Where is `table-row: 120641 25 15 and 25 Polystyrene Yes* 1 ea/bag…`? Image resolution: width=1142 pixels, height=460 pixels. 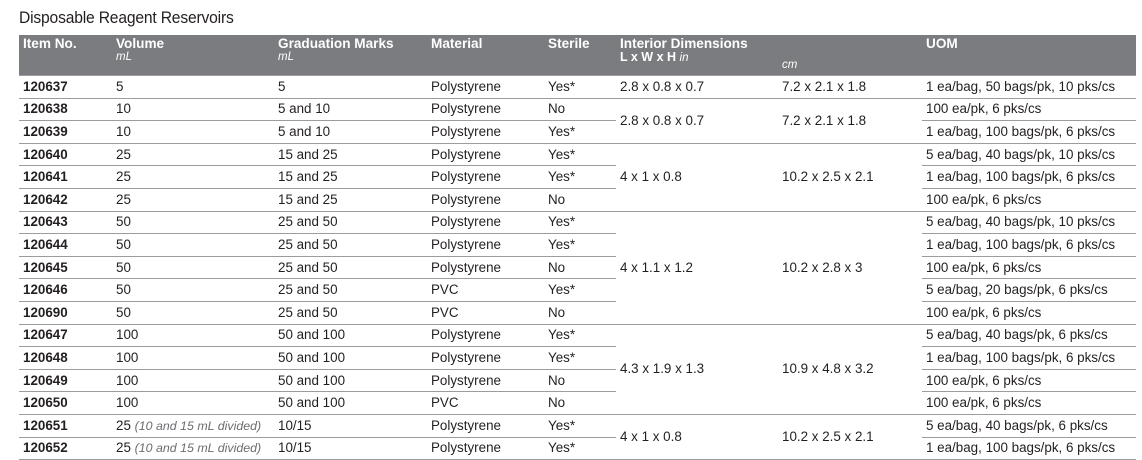 table-row: 120641 25 15 and 25 Polystyrene Yes* 1 ea/bag… is located at coordinates (577, 177).